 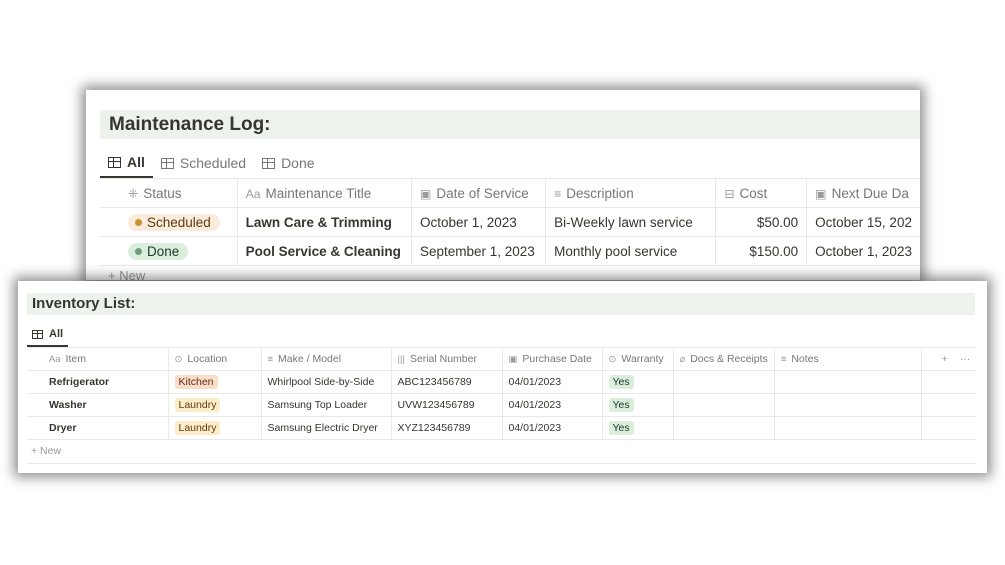 What do you see at coordinates (479, 222) in the screenshot?
I see `date-cell: October 1, 2023` at bounding box center [479, 222].